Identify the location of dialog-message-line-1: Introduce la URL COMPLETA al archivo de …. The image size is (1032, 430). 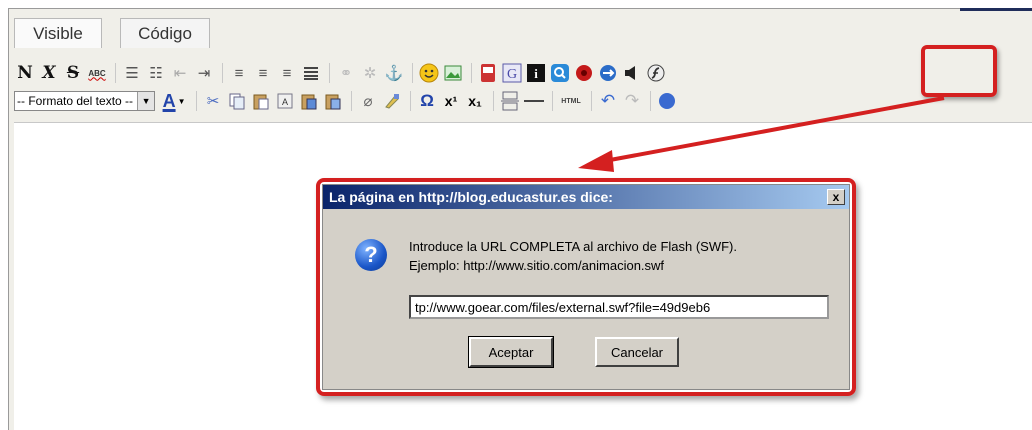
(573, 246).